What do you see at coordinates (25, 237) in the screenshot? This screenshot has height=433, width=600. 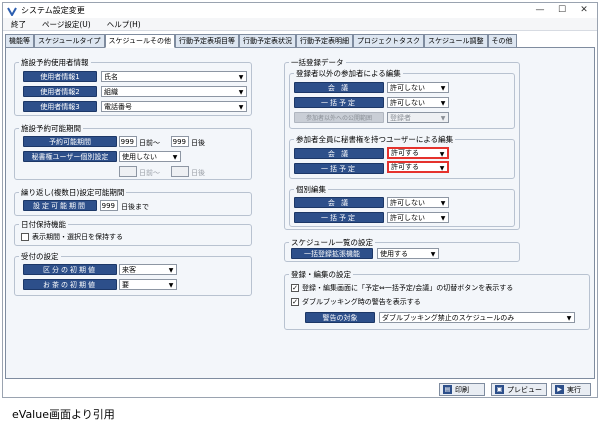 I see `checkbox-box` at bounding box center [25, 237].